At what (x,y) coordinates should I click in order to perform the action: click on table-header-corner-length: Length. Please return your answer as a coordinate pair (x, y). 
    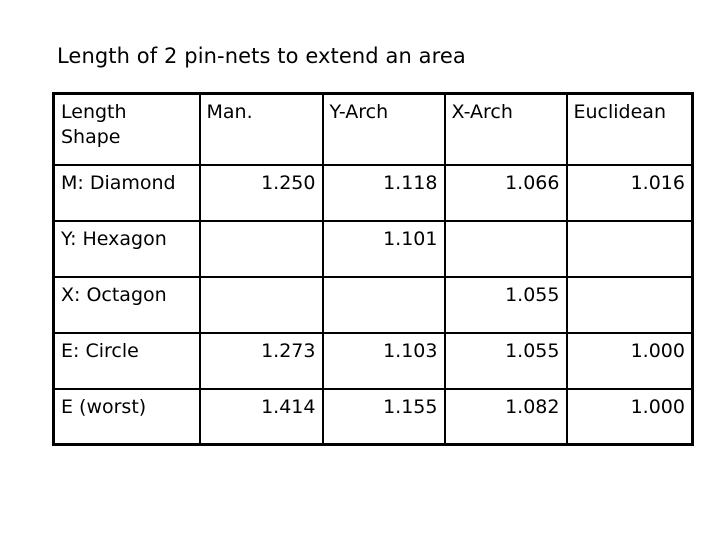
    Looking at the image, I should click on (94, 112).